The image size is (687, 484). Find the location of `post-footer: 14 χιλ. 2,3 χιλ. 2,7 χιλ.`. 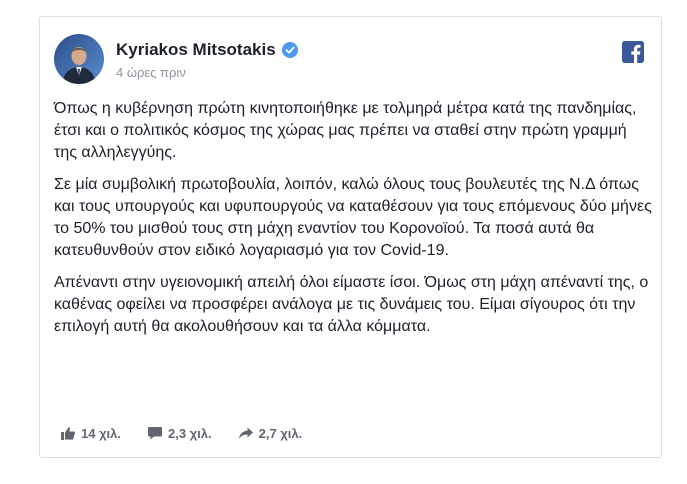

post-footer: 14 χιλ. 2,3 χιλ. 2,7 χιλ. is located at coordinates (181, 433).